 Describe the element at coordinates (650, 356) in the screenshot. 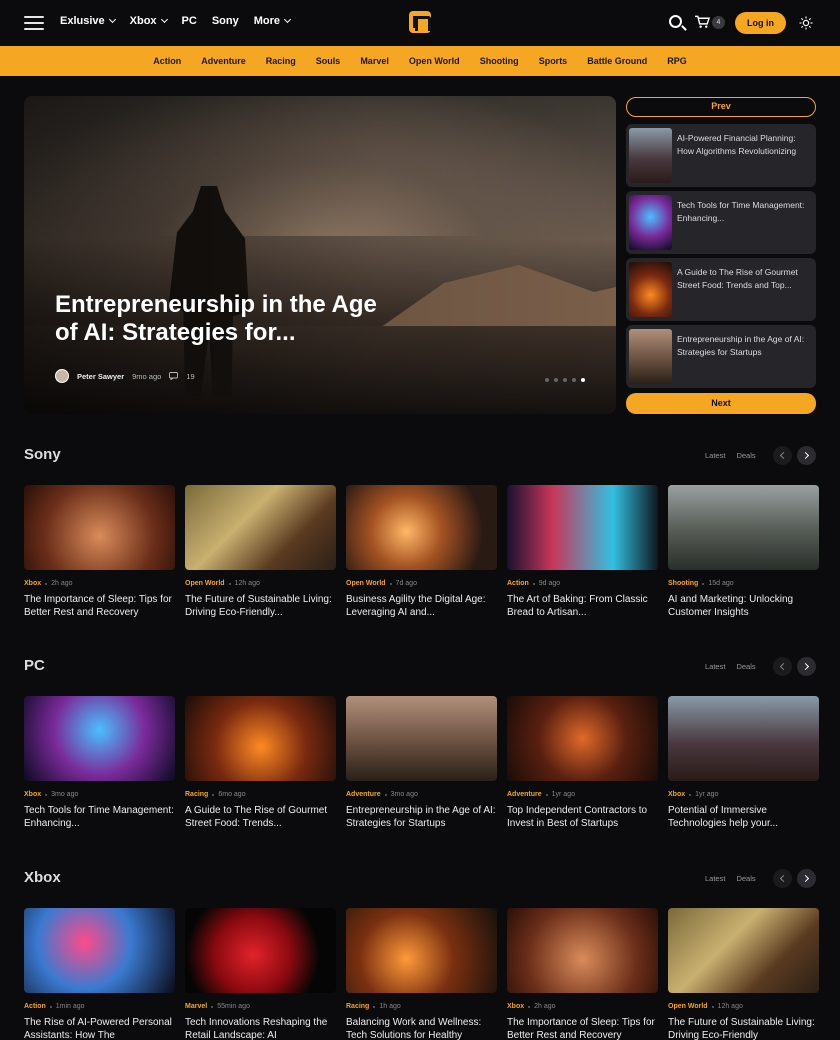

I see `side-item-thumbnail` at that location.